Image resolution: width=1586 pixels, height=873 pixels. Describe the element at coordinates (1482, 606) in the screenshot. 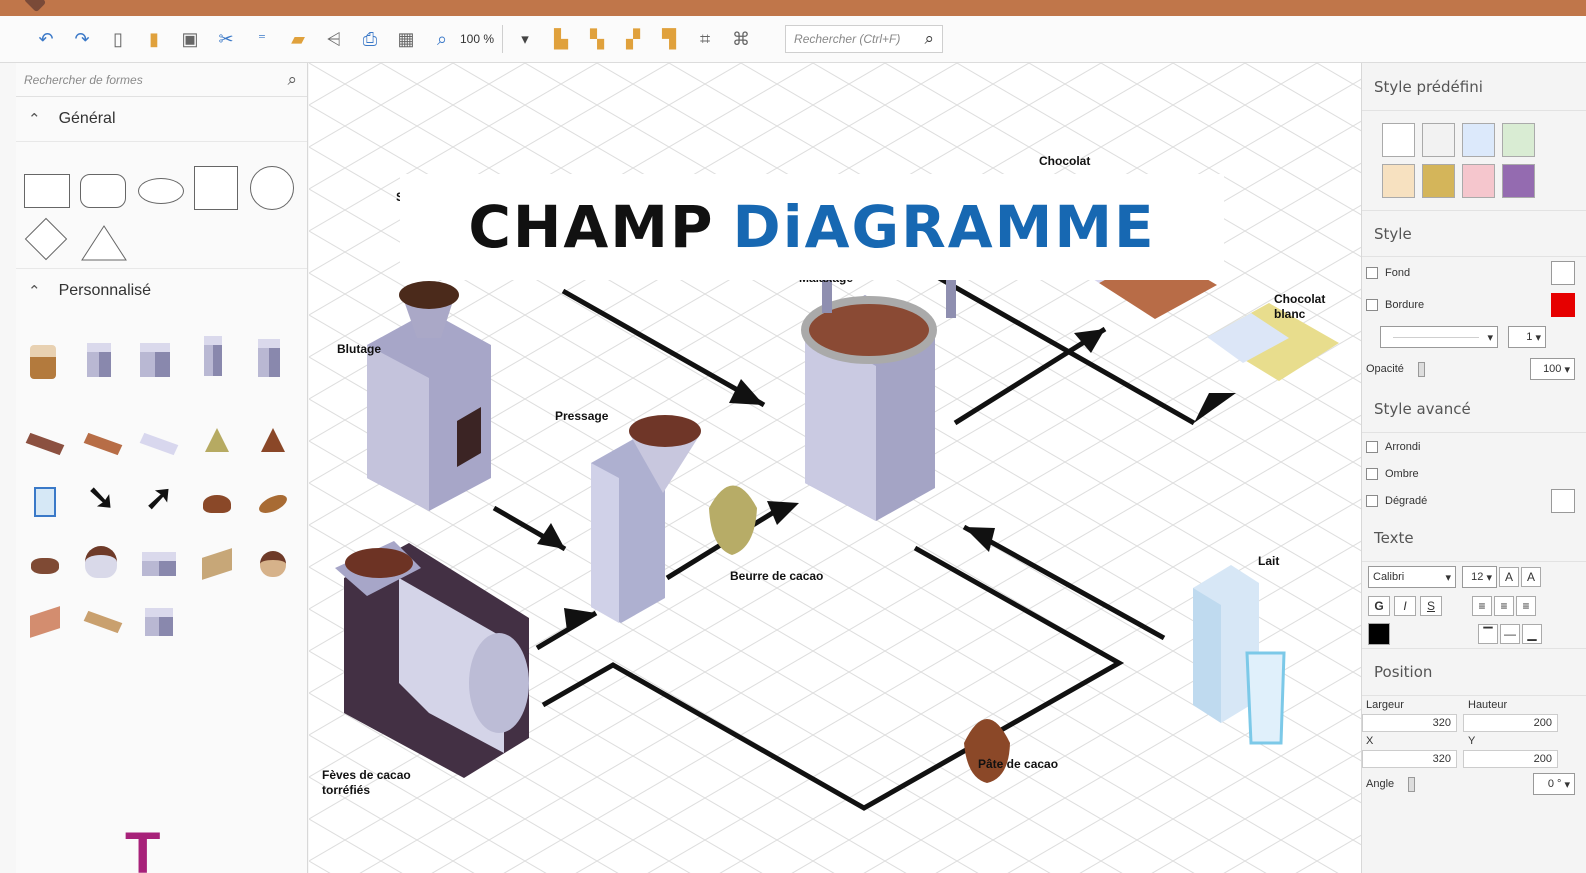

I see `align-left-button: ≡` at that location.